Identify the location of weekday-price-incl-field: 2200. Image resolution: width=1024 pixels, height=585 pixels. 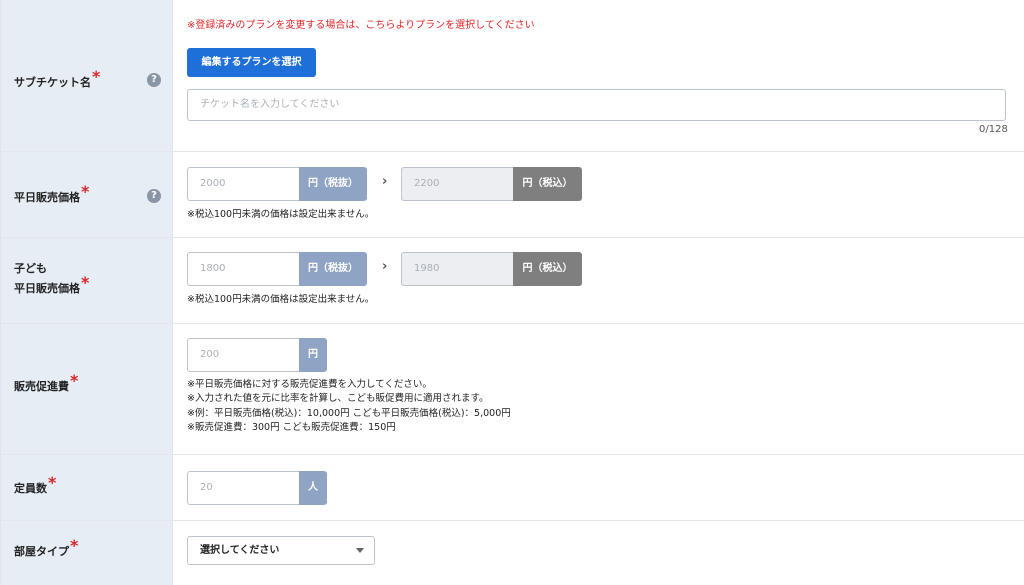
(457, 184).